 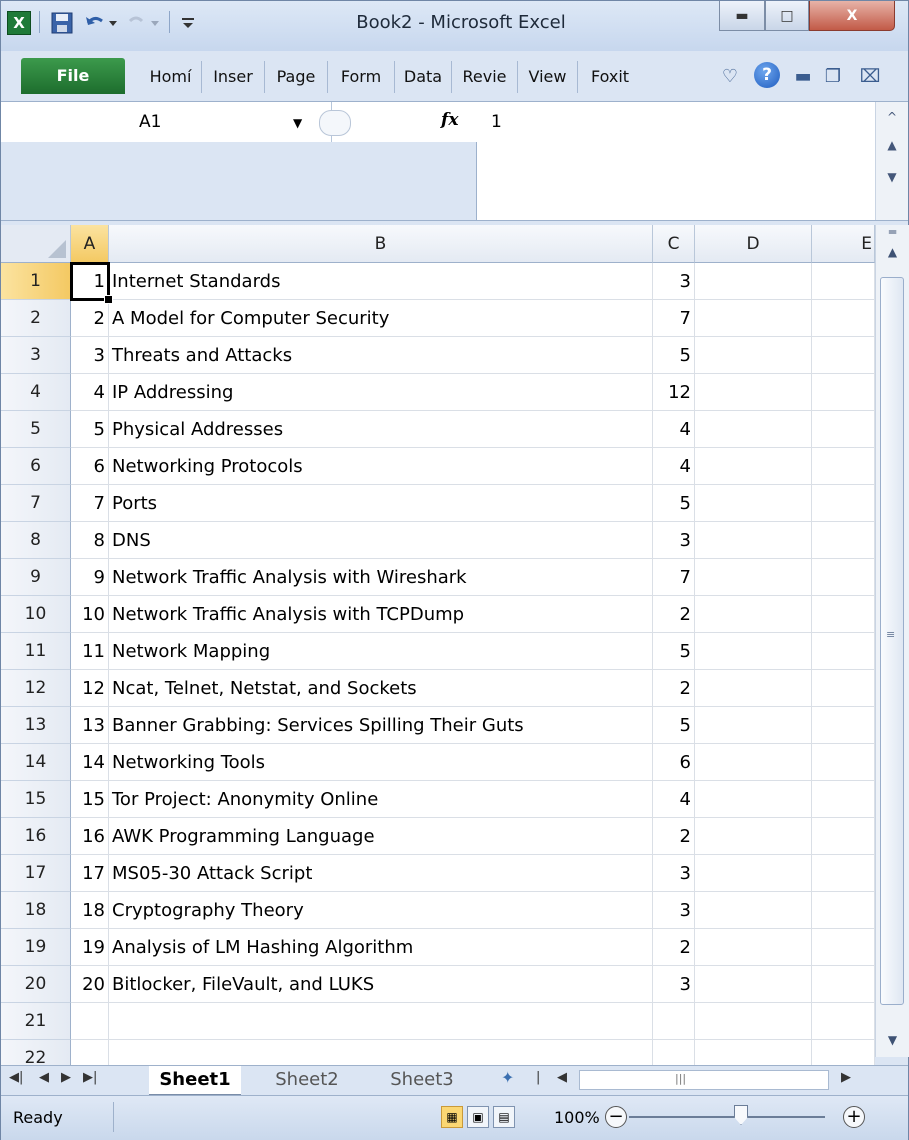 What do you see at coordinates (381, 762) in the screenshot?
I see `cell-b14: Networking Tools` at bounding box center [381, 762].